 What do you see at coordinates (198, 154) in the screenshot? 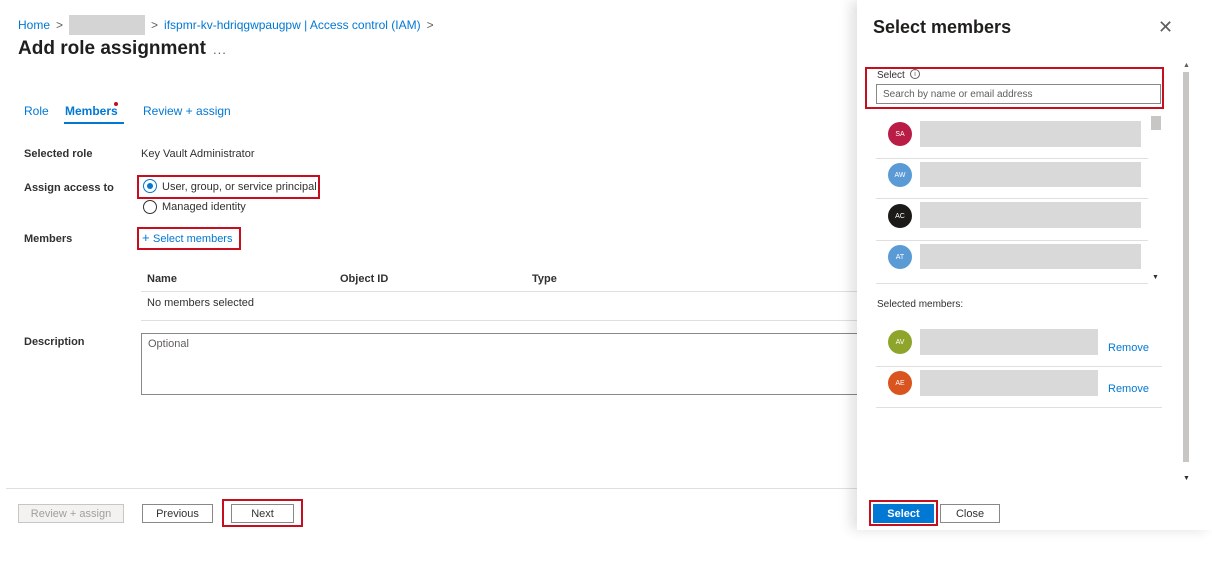
I see `selected-role-value: Key Vault Administrator` at bounding box center [198, 154].